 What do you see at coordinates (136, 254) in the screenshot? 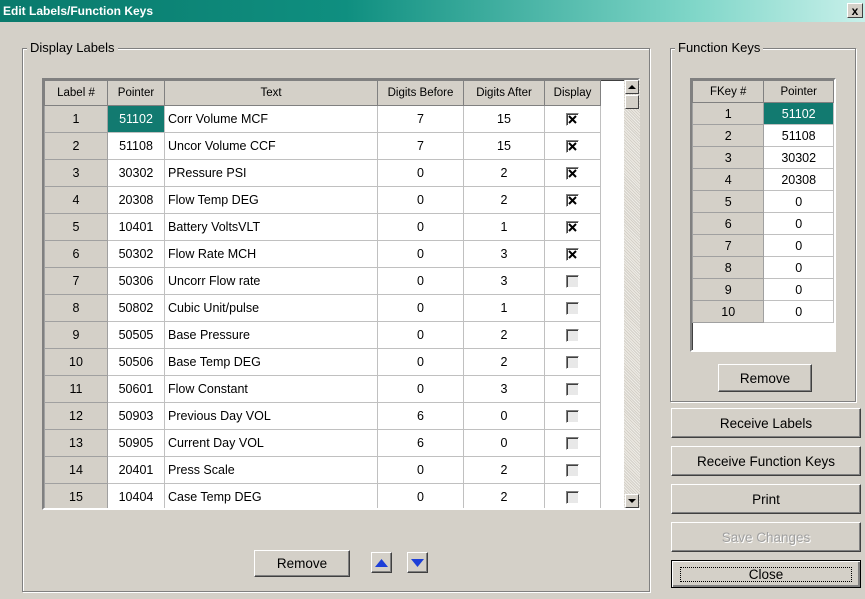
I see `pointer-cell: 50302` at bounding box center [136, 254].